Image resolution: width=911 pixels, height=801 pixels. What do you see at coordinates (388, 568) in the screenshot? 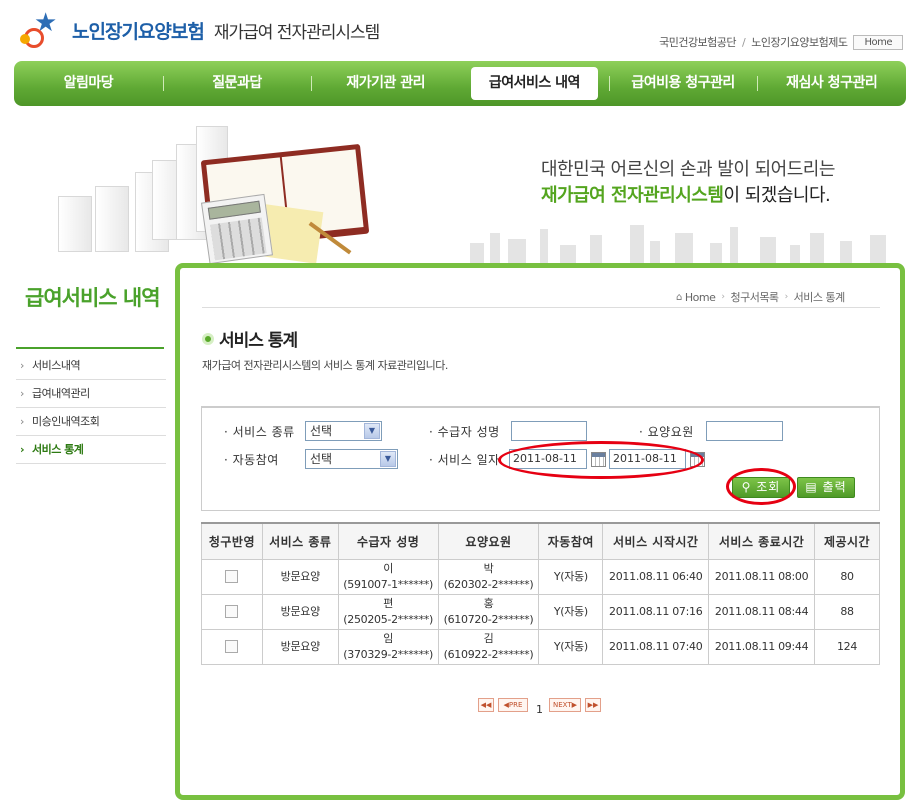
I see `recipient-name: 이` at bounding box center [388, 568].